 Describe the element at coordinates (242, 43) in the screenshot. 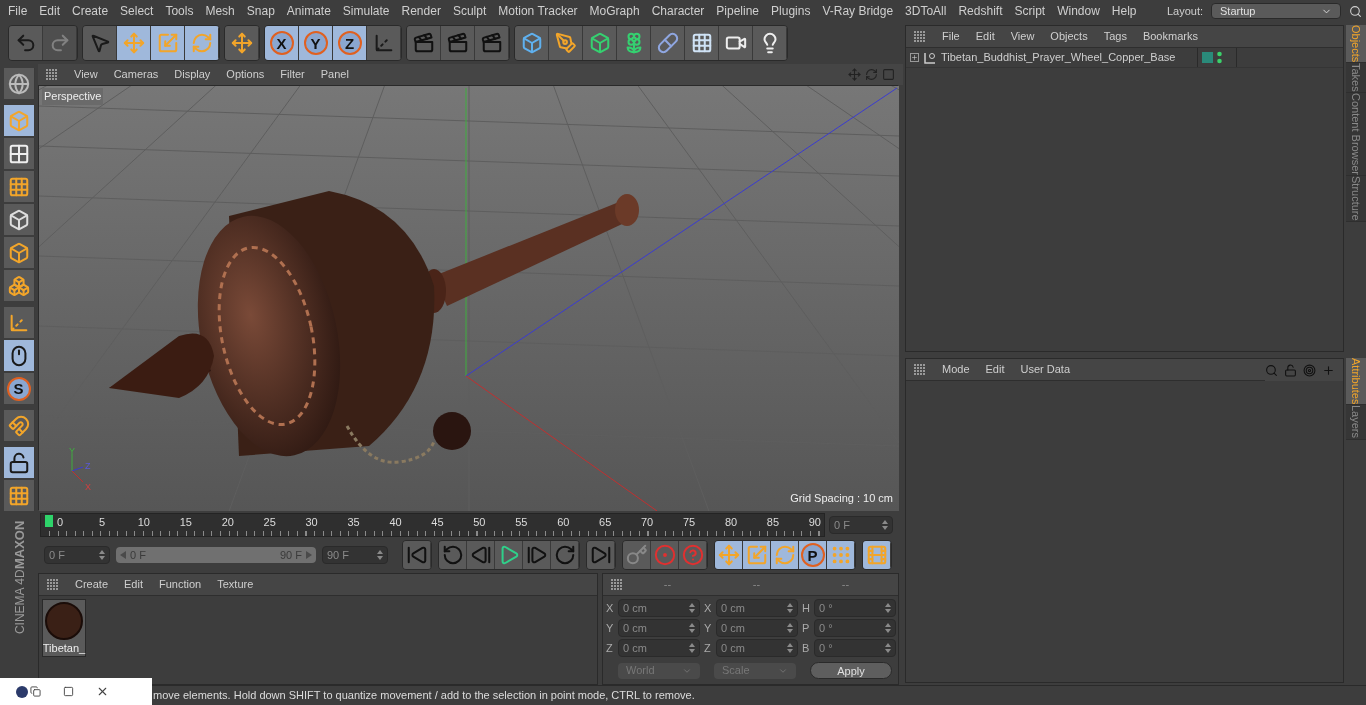

I see `transform-button` at that location.